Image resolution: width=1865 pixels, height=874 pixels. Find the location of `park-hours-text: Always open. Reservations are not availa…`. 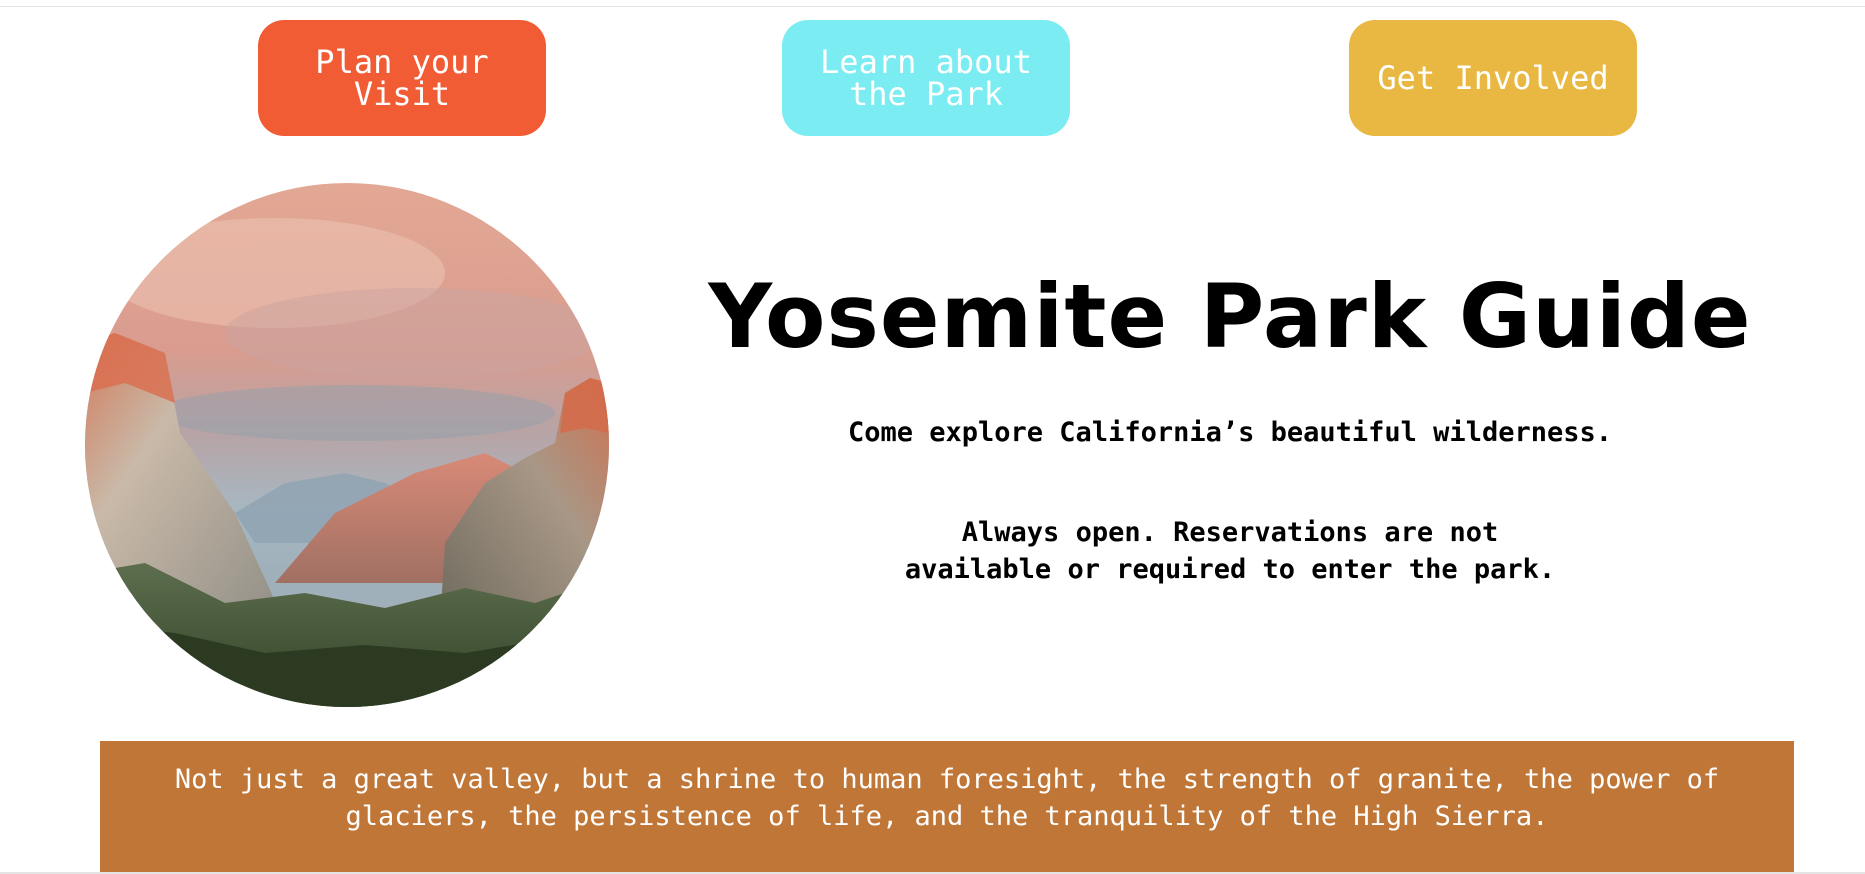

park-hours-text: Always open. Reservations are not availa… is located at coordinates (1230, 551).